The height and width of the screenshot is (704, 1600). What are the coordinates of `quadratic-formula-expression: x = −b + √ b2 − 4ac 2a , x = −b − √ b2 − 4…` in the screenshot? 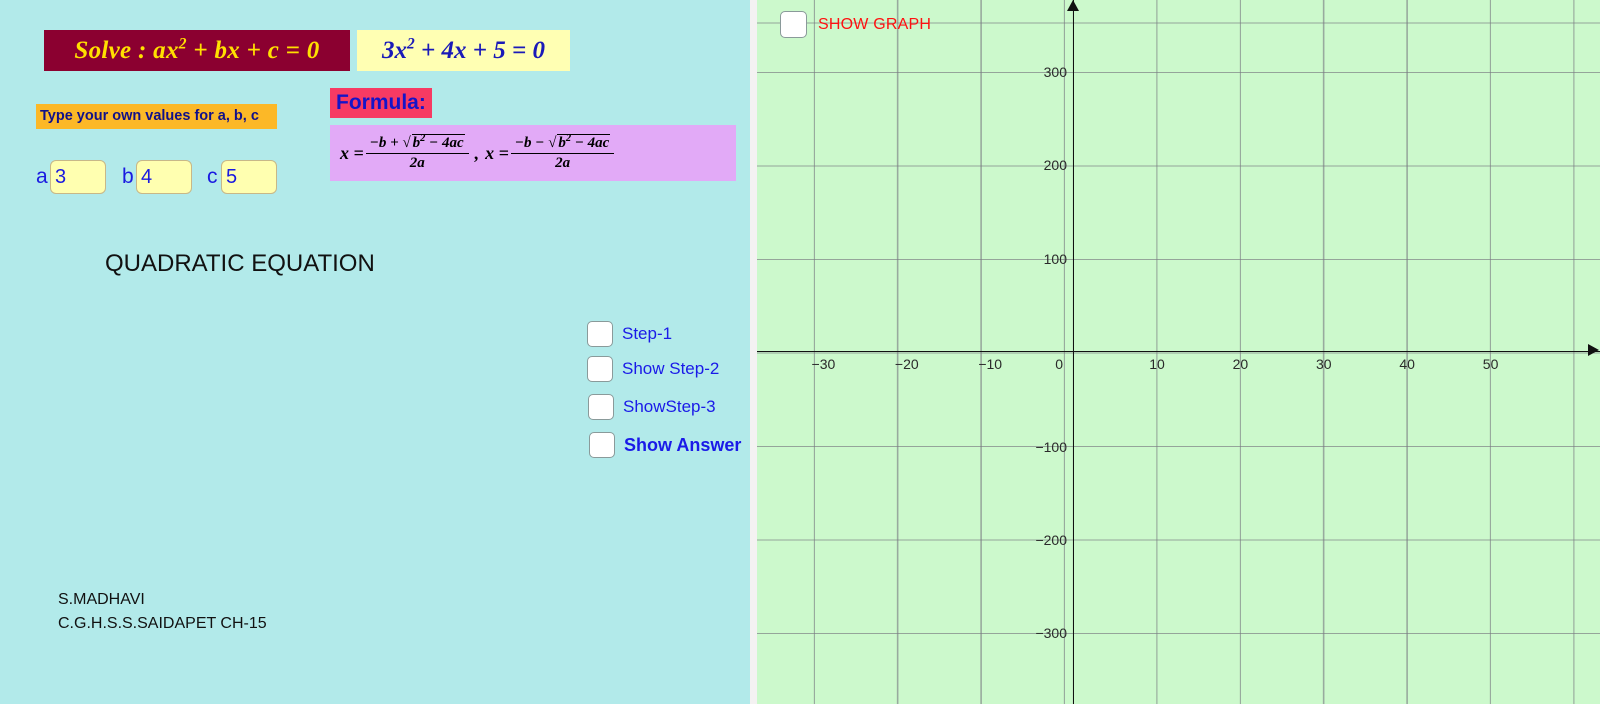 It's located at (478, 153).